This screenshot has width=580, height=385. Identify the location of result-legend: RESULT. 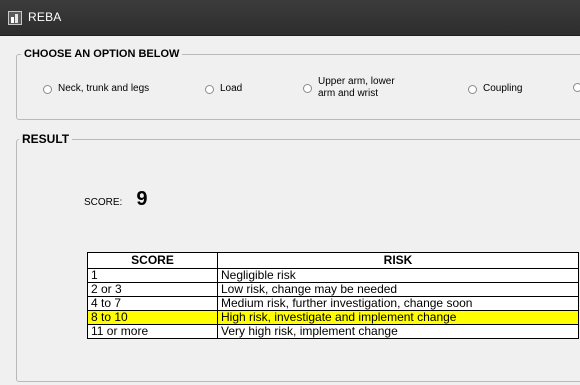
(46, 139).